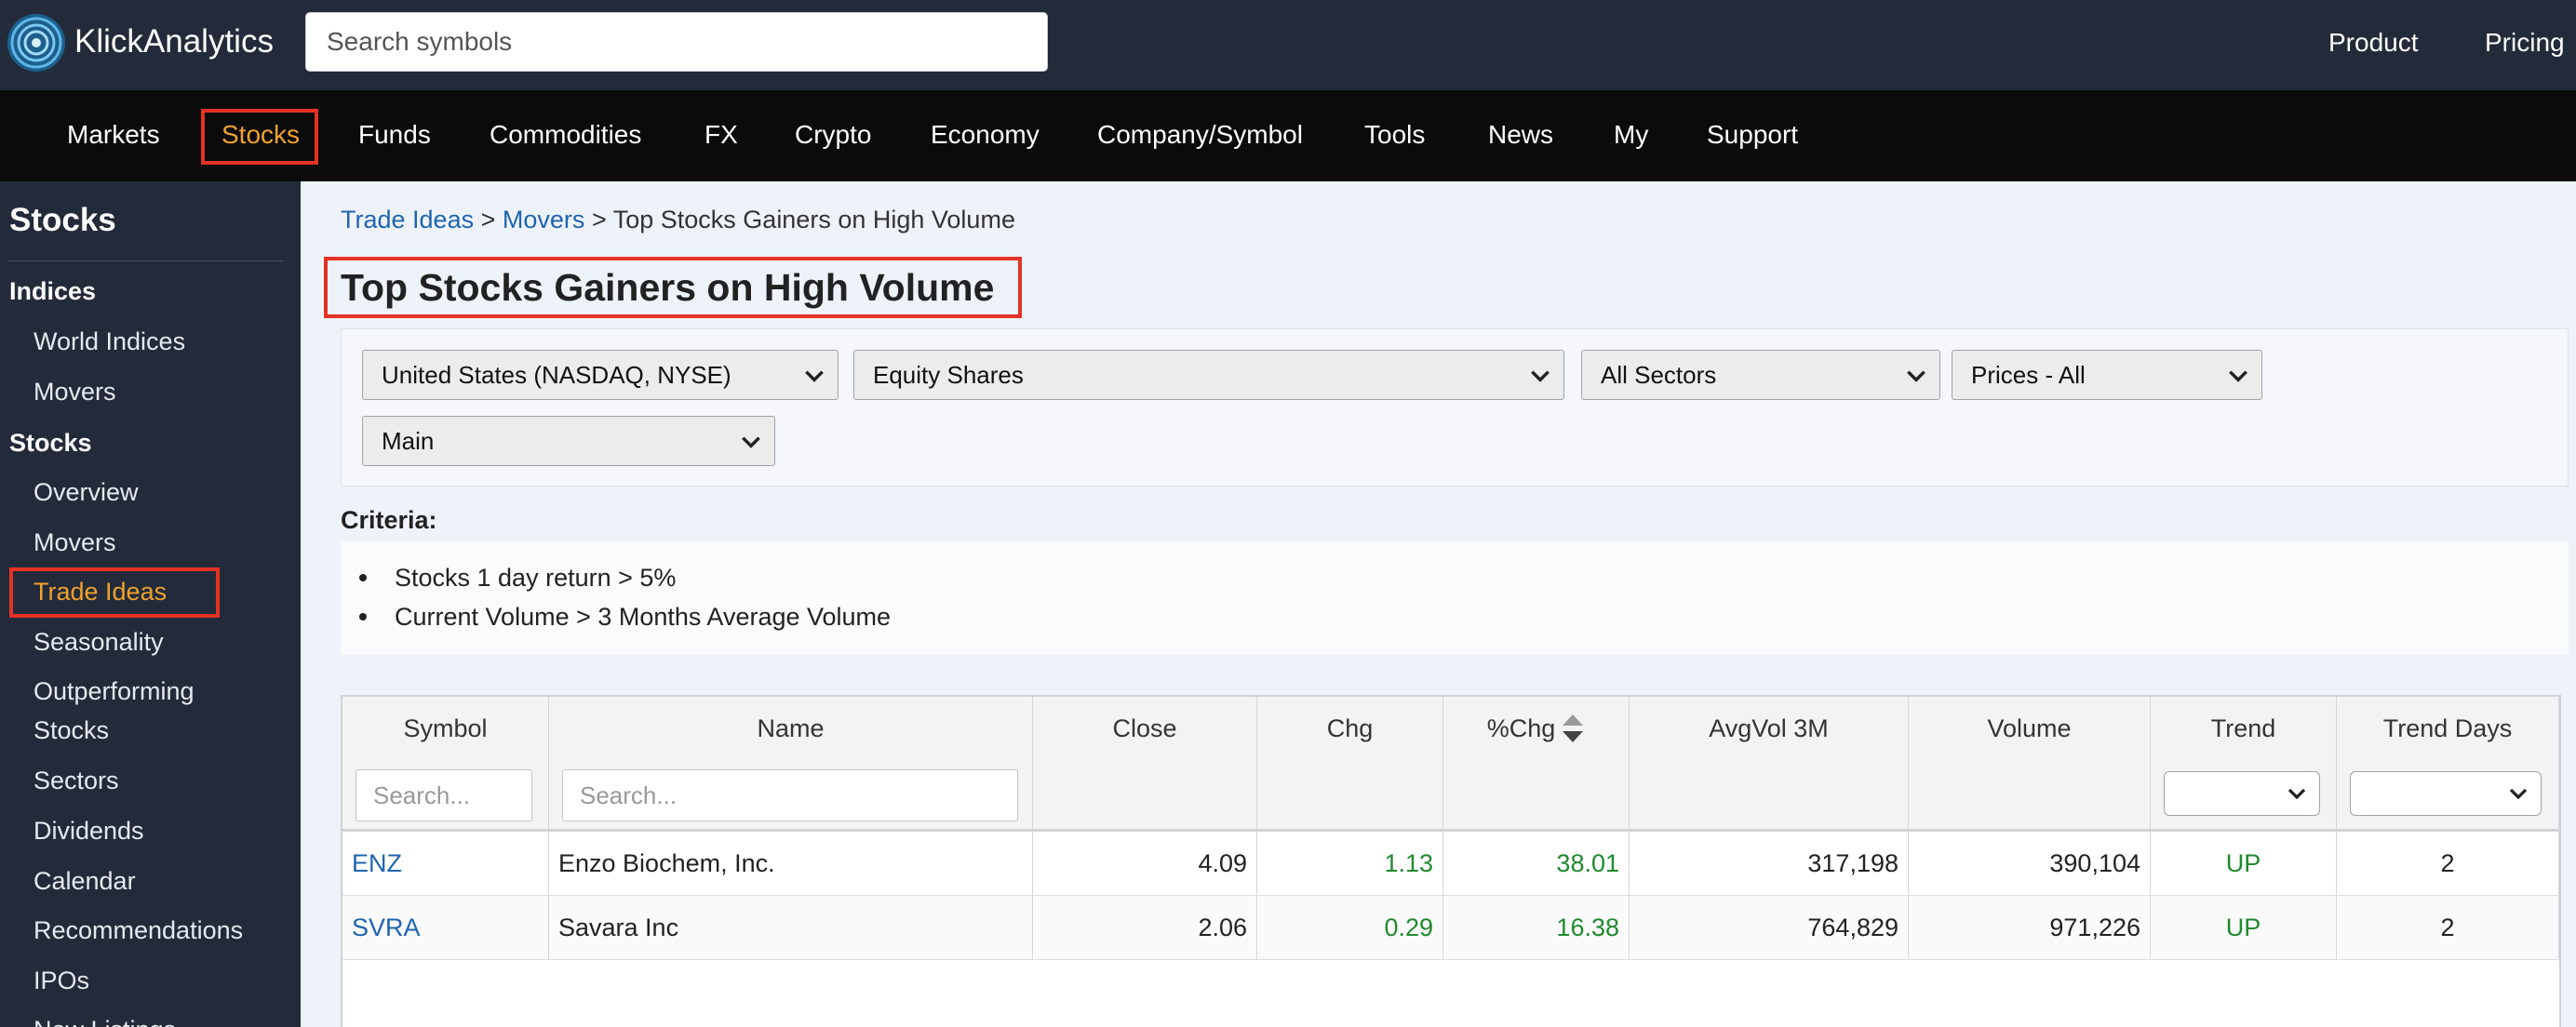 The width and height of the screenshot is (2576, 1027). Describe the element at coordinates (791, 863) in the screenshot. I see `name-cell: Enzo Biochem, Inc.` at that location.